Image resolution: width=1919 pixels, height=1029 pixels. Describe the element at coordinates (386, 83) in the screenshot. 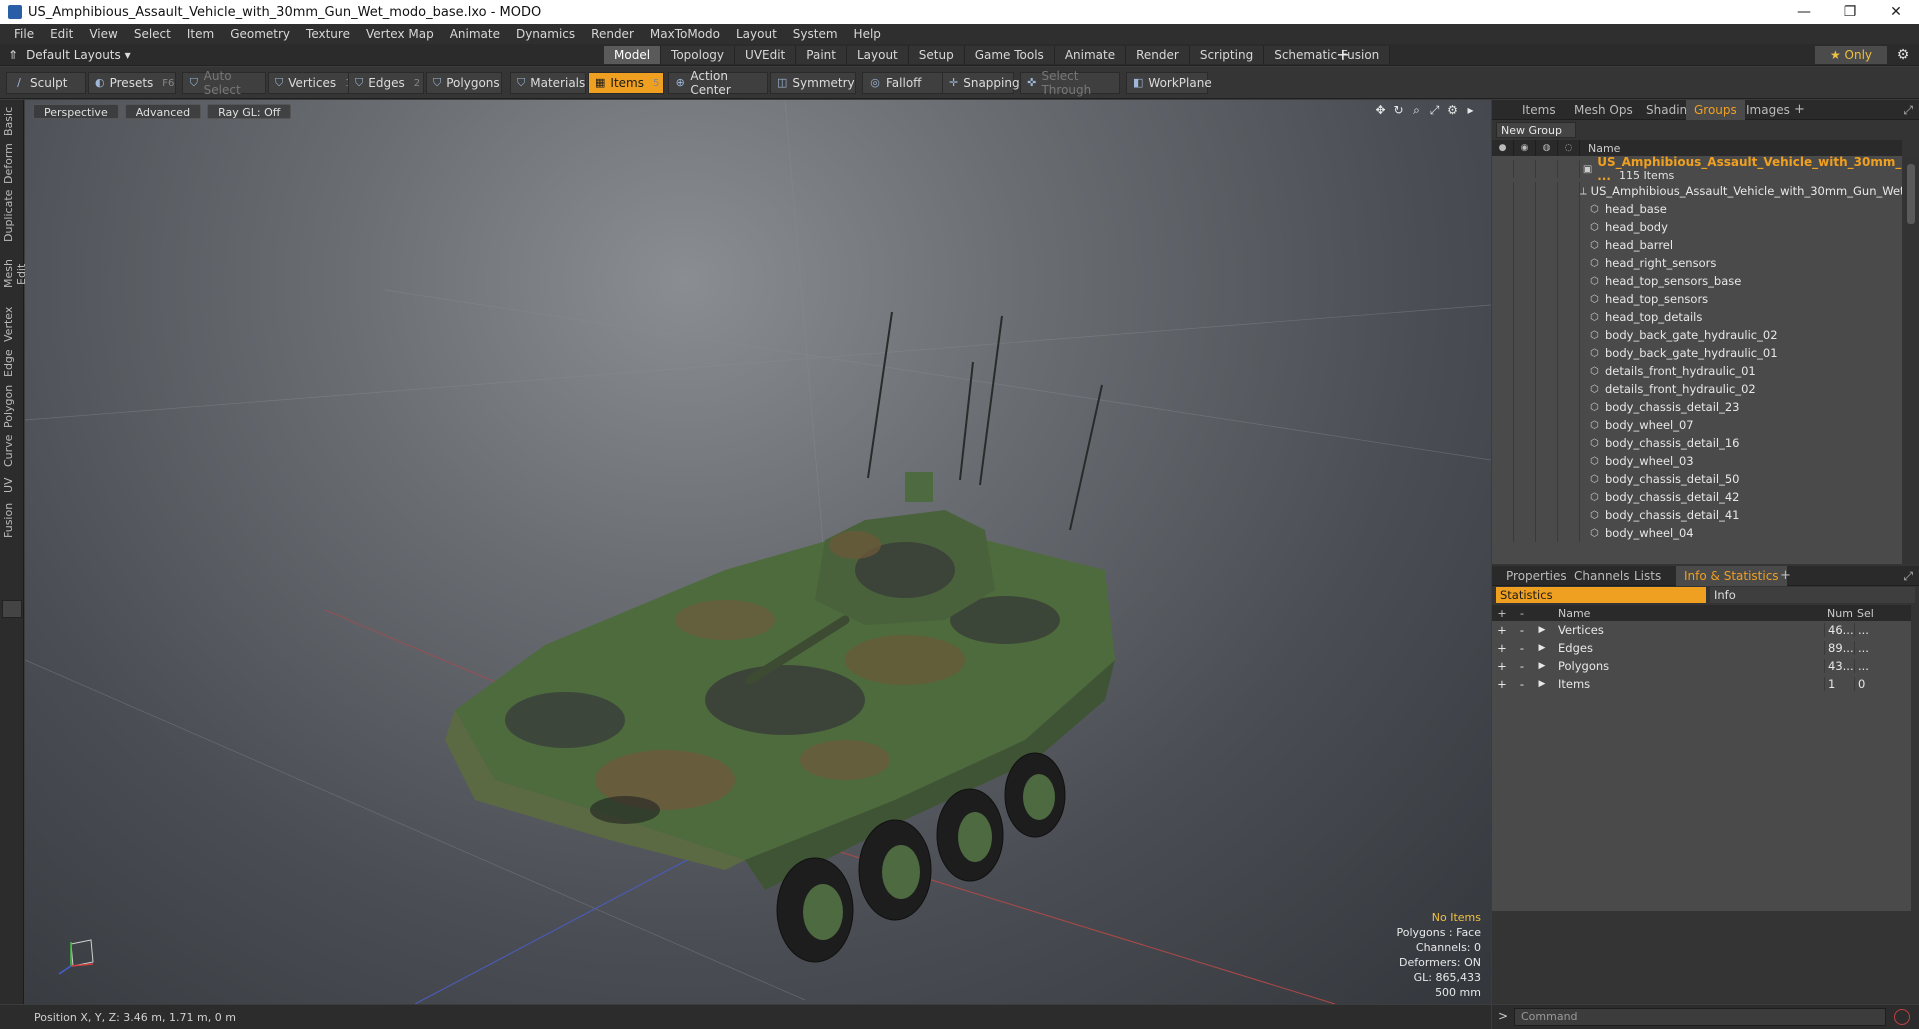

I see `edges-button: ⛉ Edges 2` at that location.